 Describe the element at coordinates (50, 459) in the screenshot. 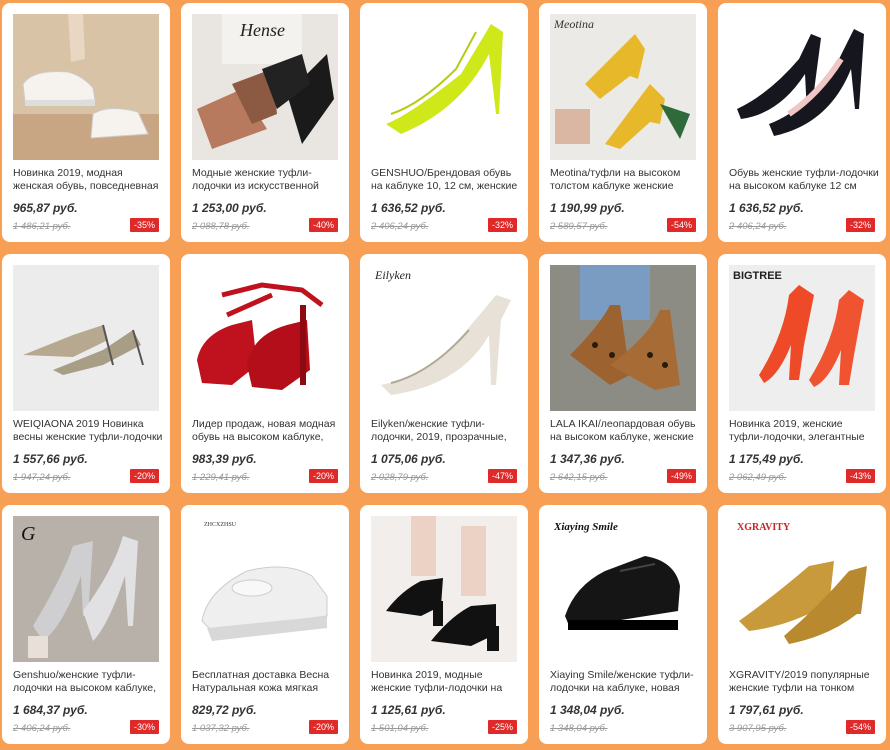

I see `product-price: 1 557,66 руб.` at that location.